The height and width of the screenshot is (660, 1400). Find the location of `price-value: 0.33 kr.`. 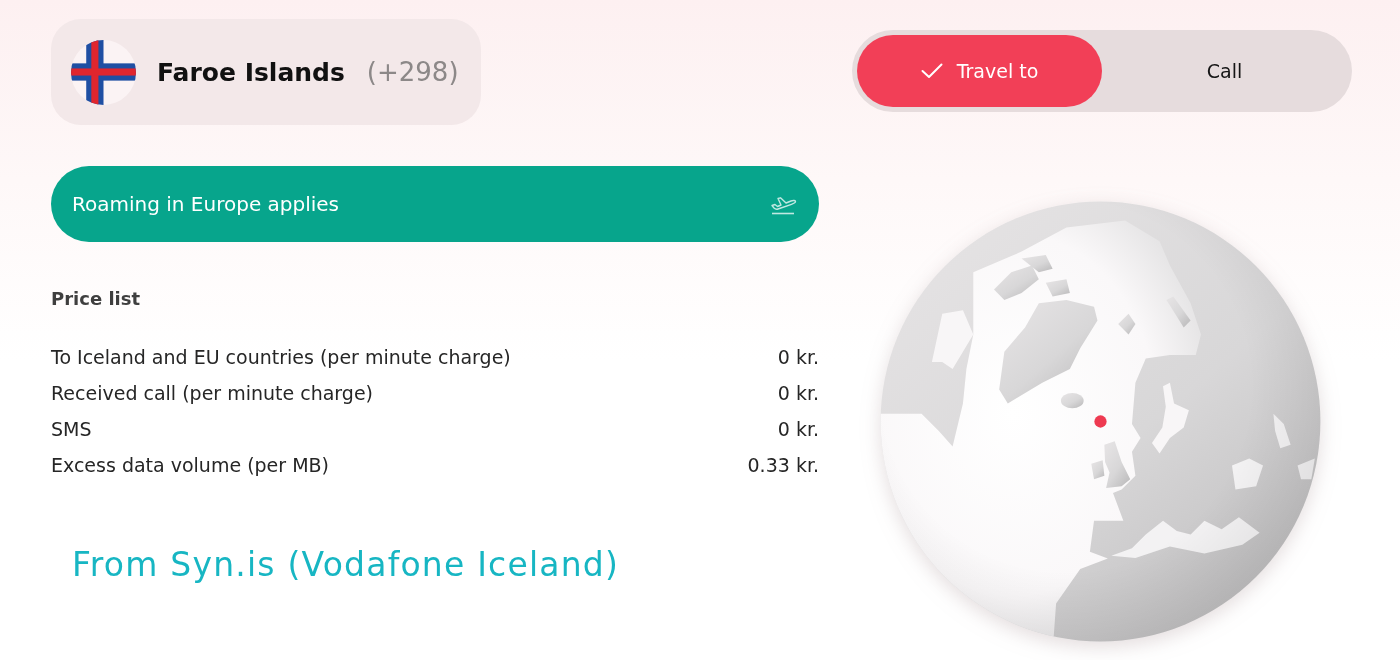

price-value: 0.33 kr. is located at coordinates (783, 465).